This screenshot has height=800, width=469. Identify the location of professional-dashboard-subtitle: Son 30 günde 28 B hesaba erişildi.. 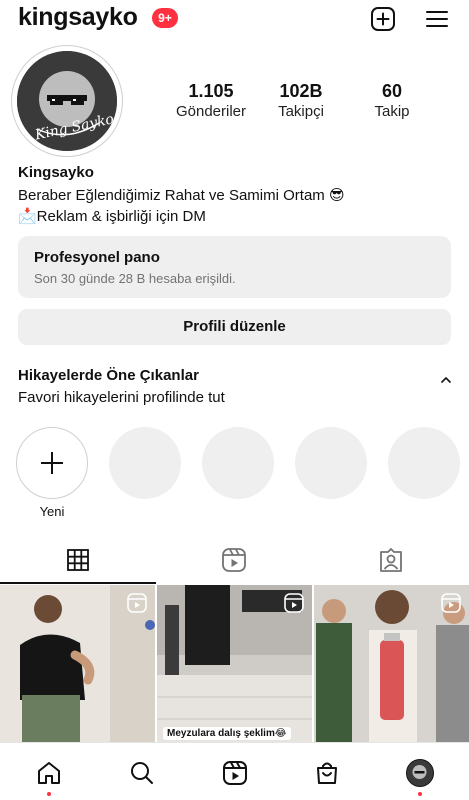
(135, 278).